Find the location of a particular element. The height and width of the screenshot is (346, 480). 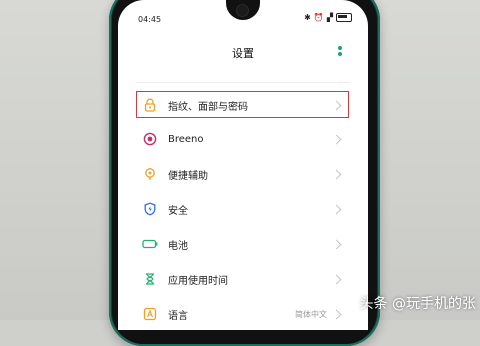

settings-item-label: 语言 is located at coordinates (178, 316).